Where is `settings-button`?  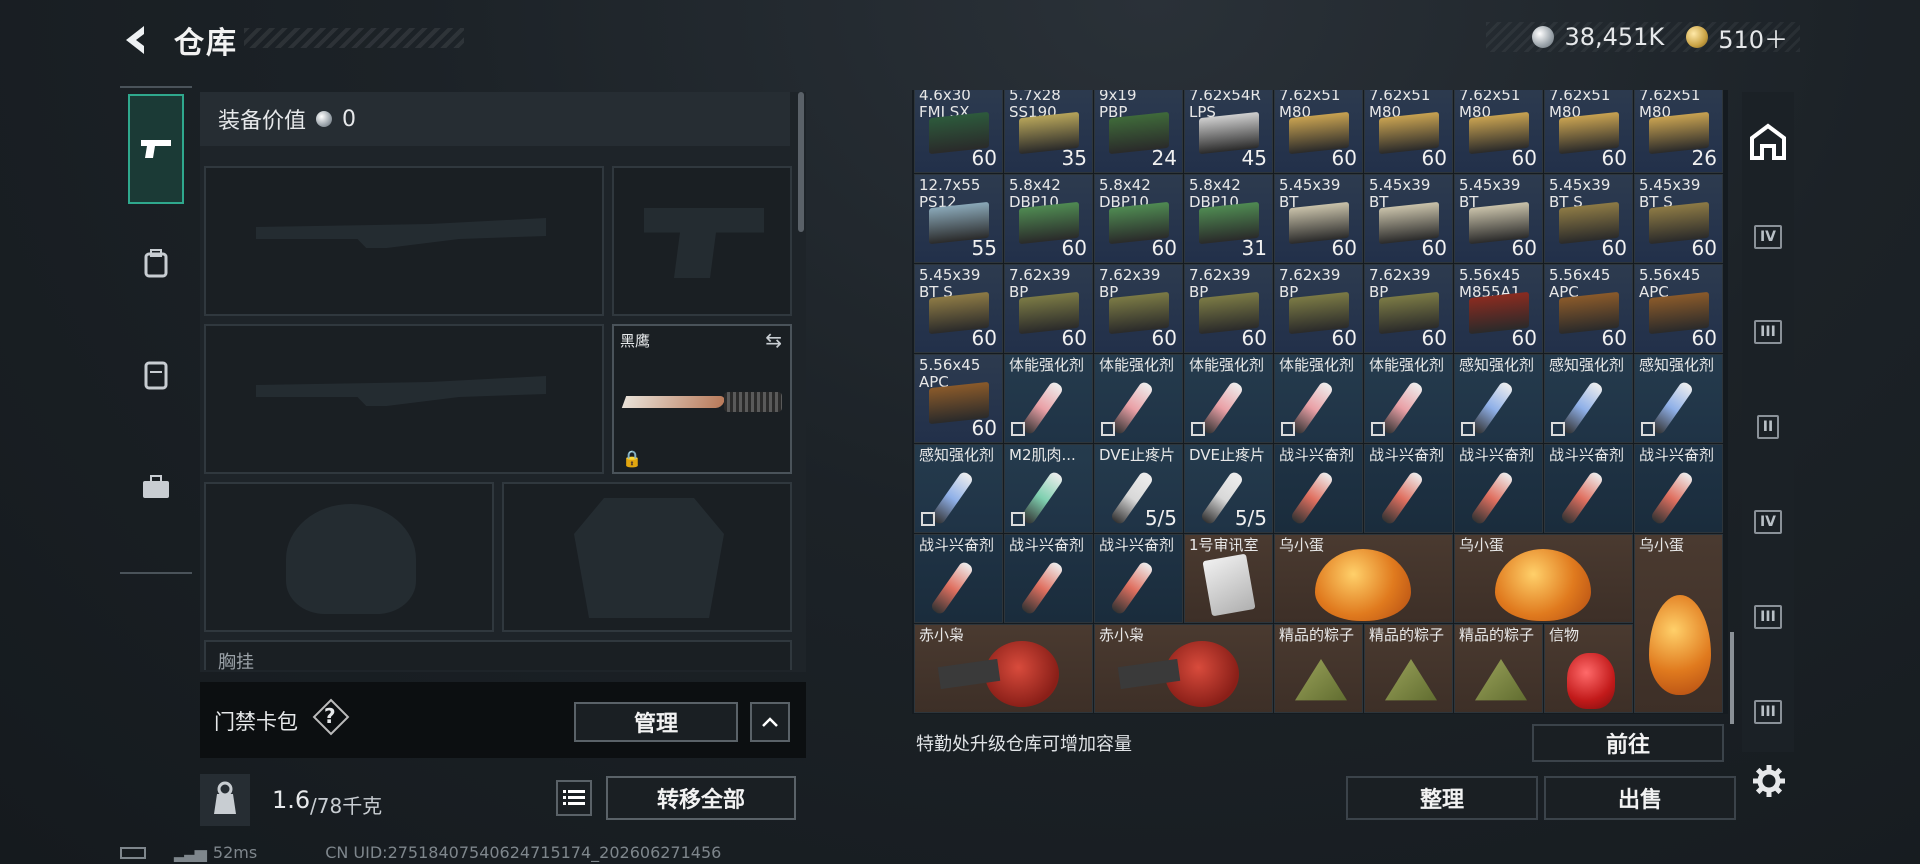
settings-button is located at coordinates (1769, 785).